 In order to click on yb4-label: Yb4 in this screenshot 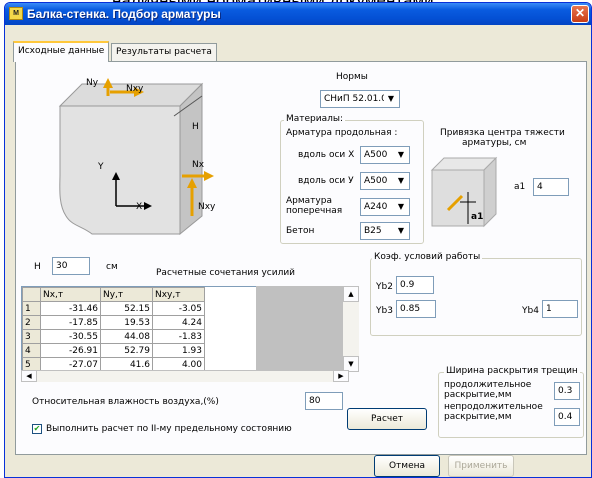, I will do `click(530, 311)`.